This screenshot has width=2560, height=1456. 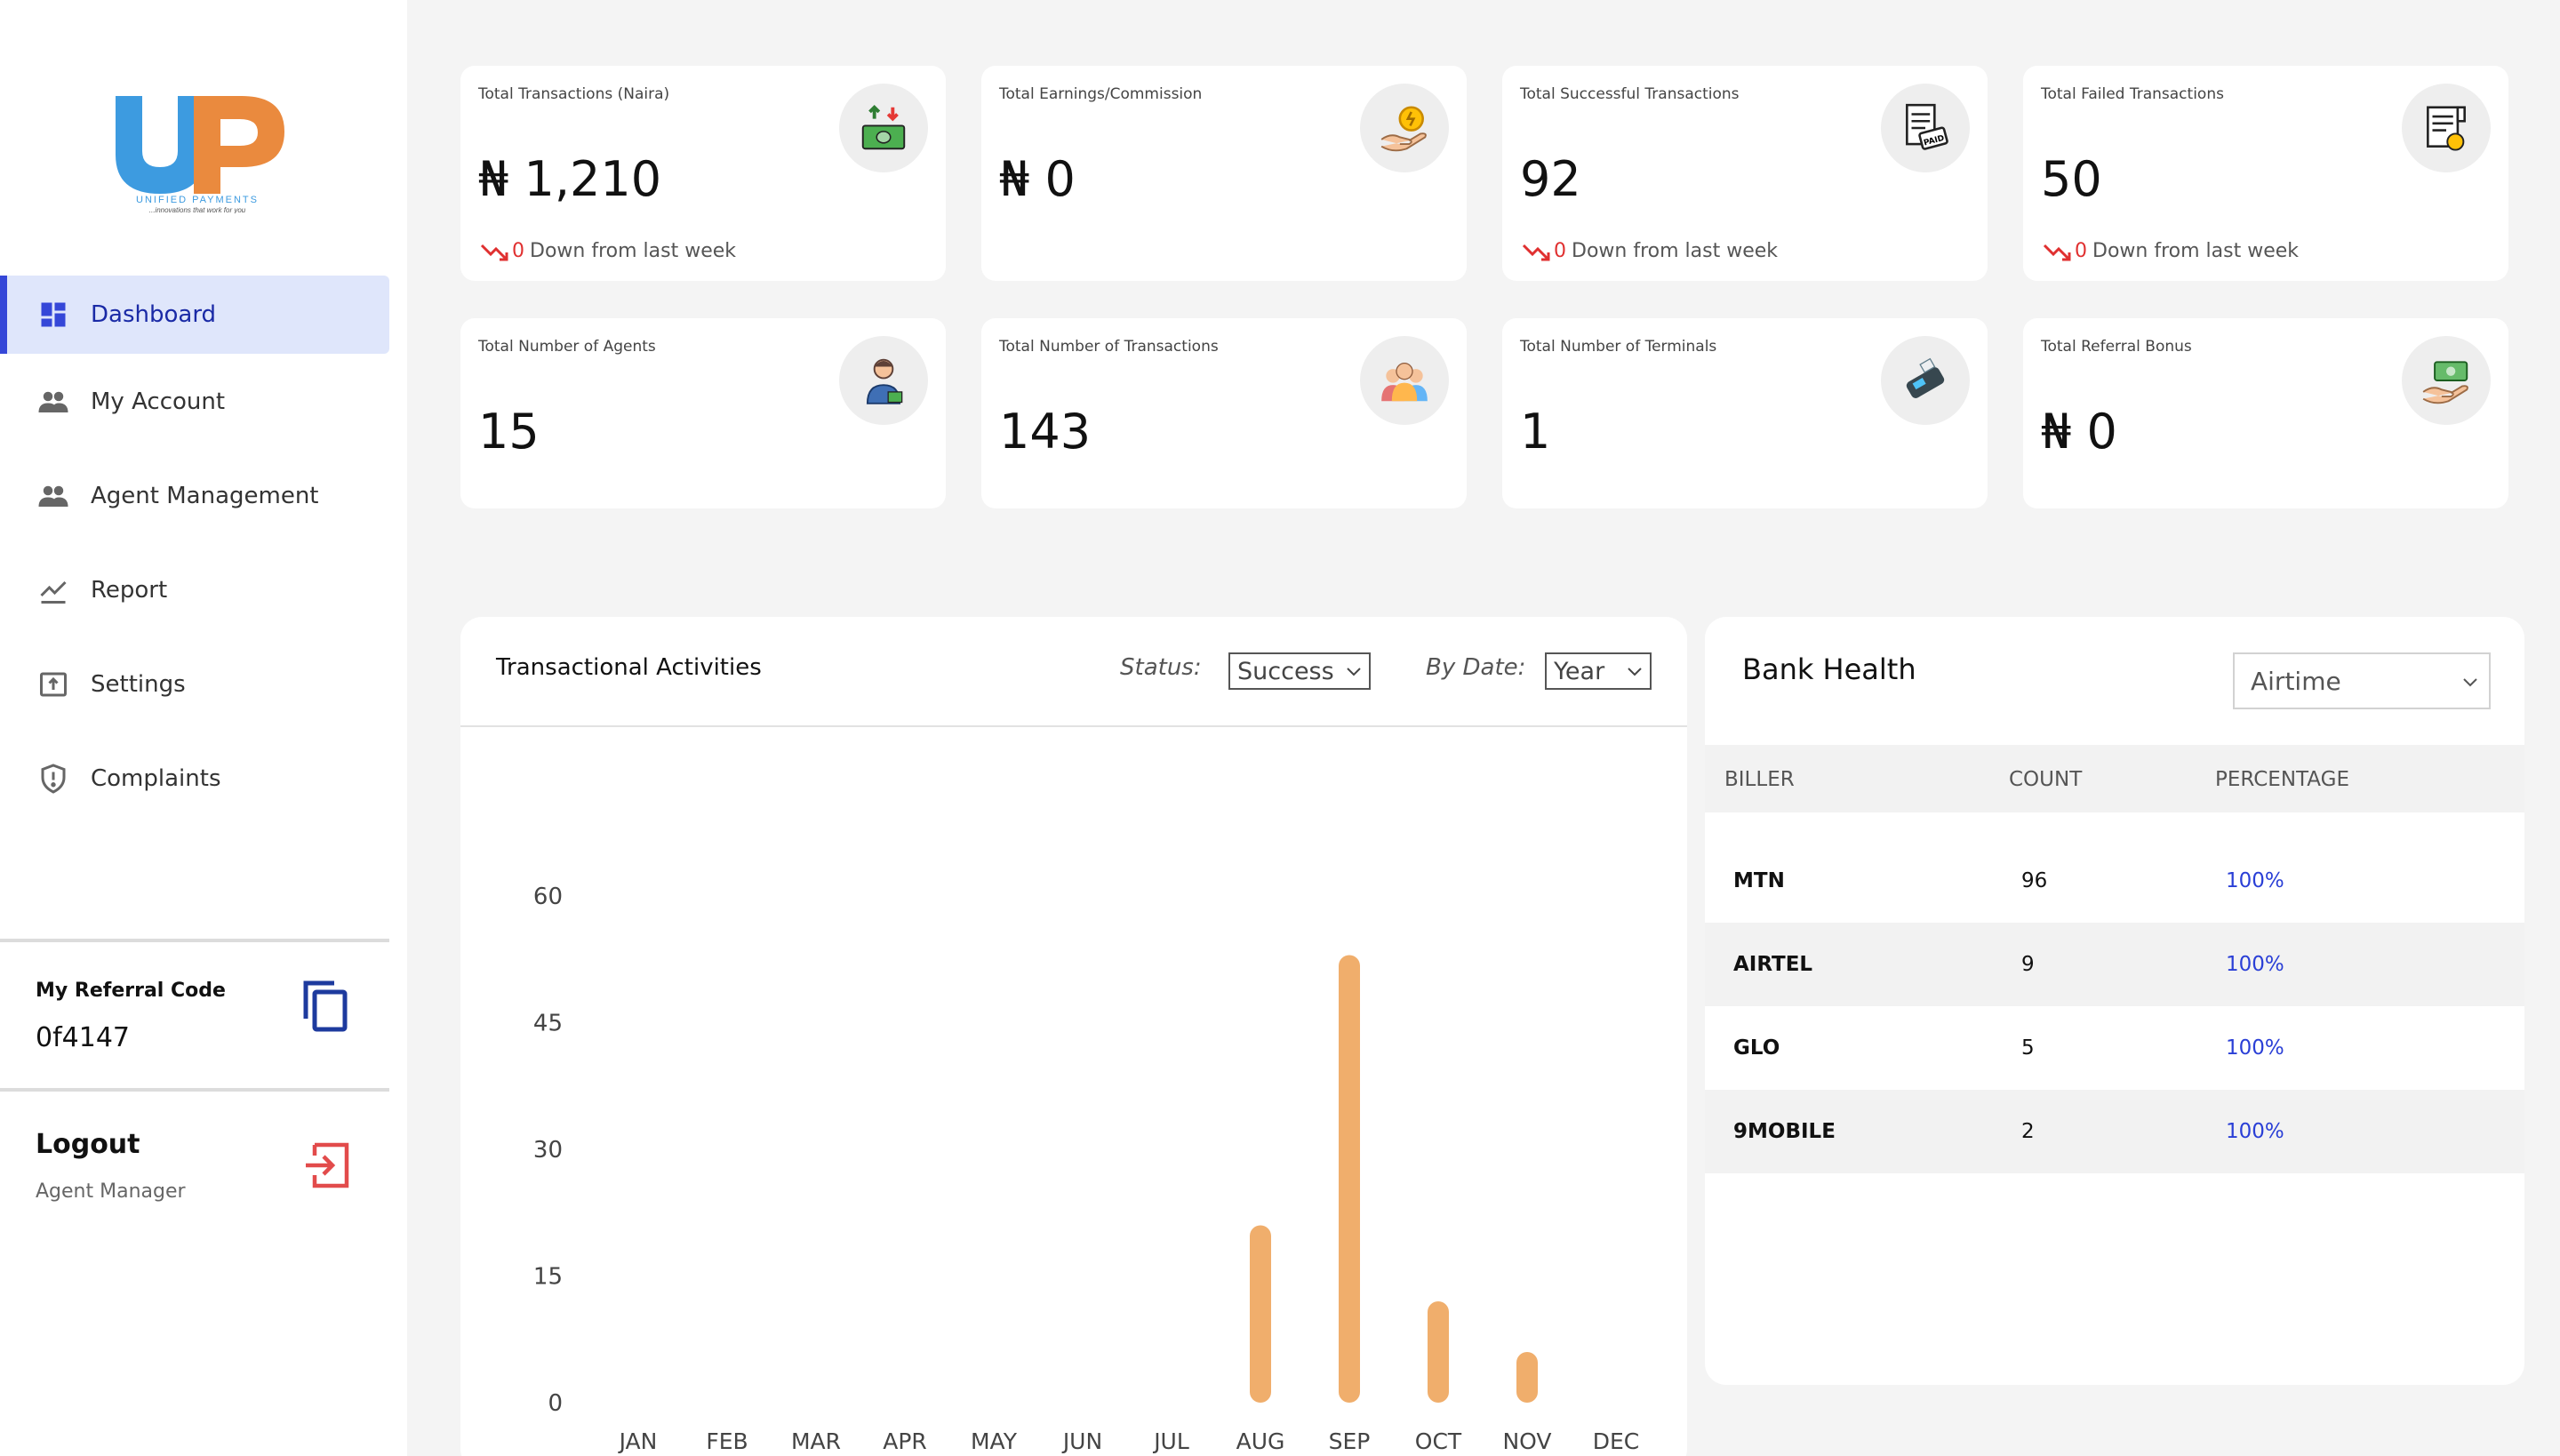 I want to click on stat-title: Total Earnings/Commission, so click(x=1101, y=94).